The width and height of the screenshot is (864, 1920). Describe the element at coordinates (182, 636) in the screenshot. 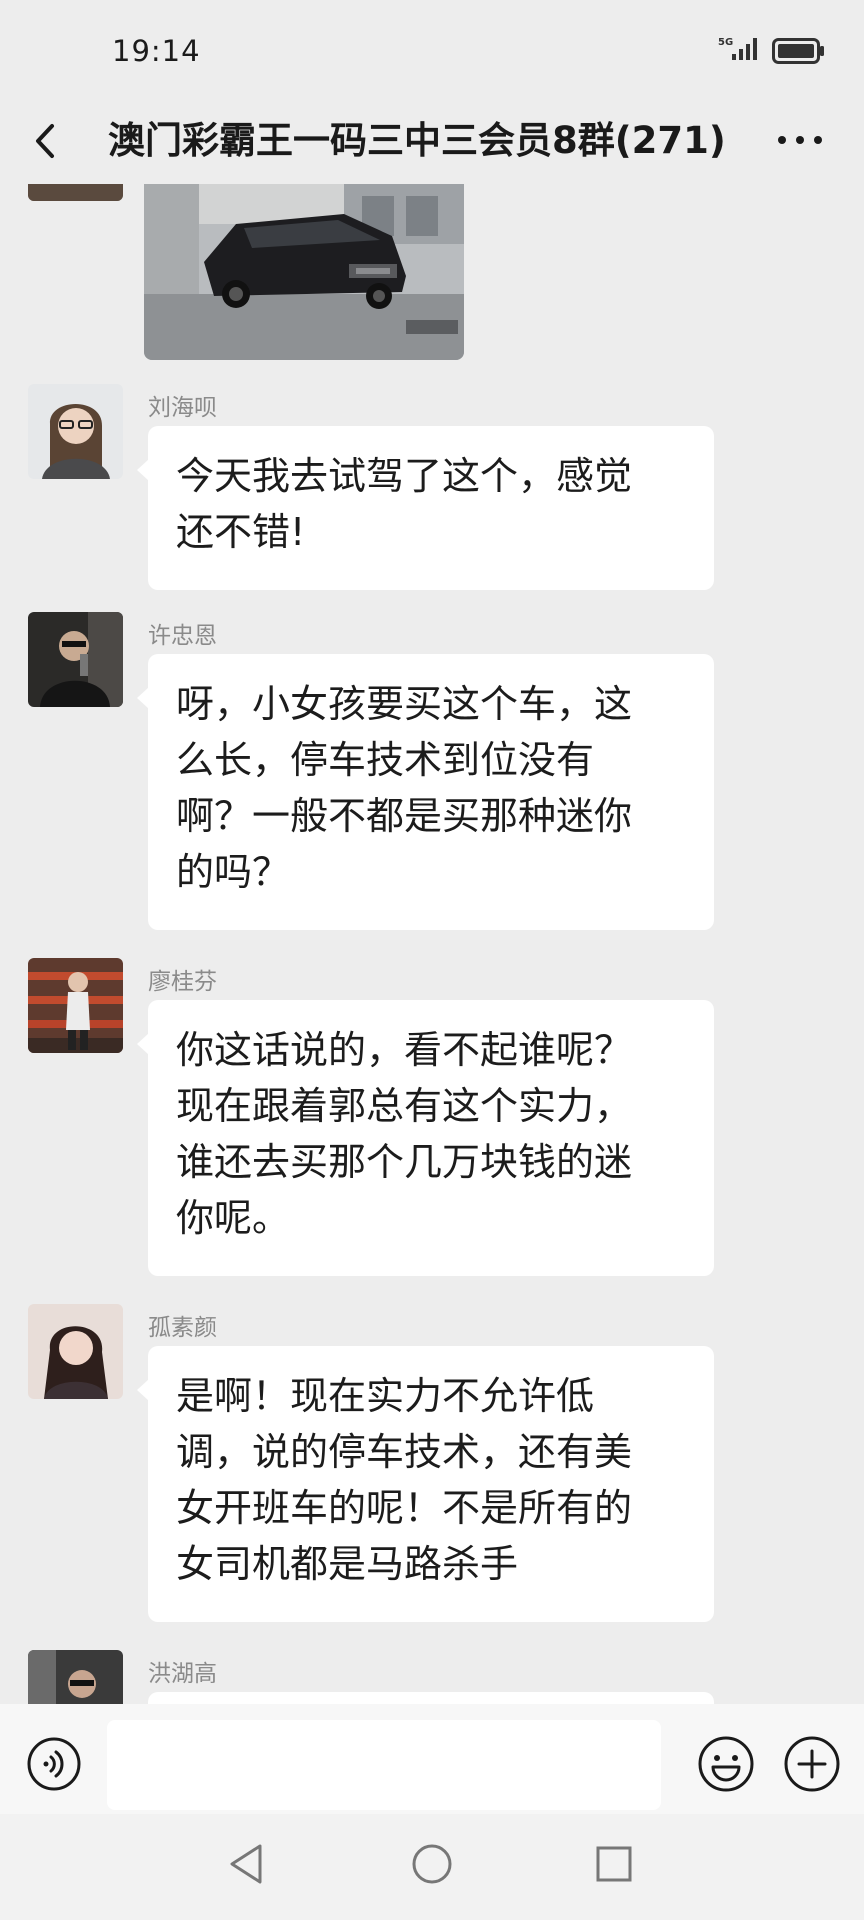

I see `sender-name: 许忠恩` at that location.